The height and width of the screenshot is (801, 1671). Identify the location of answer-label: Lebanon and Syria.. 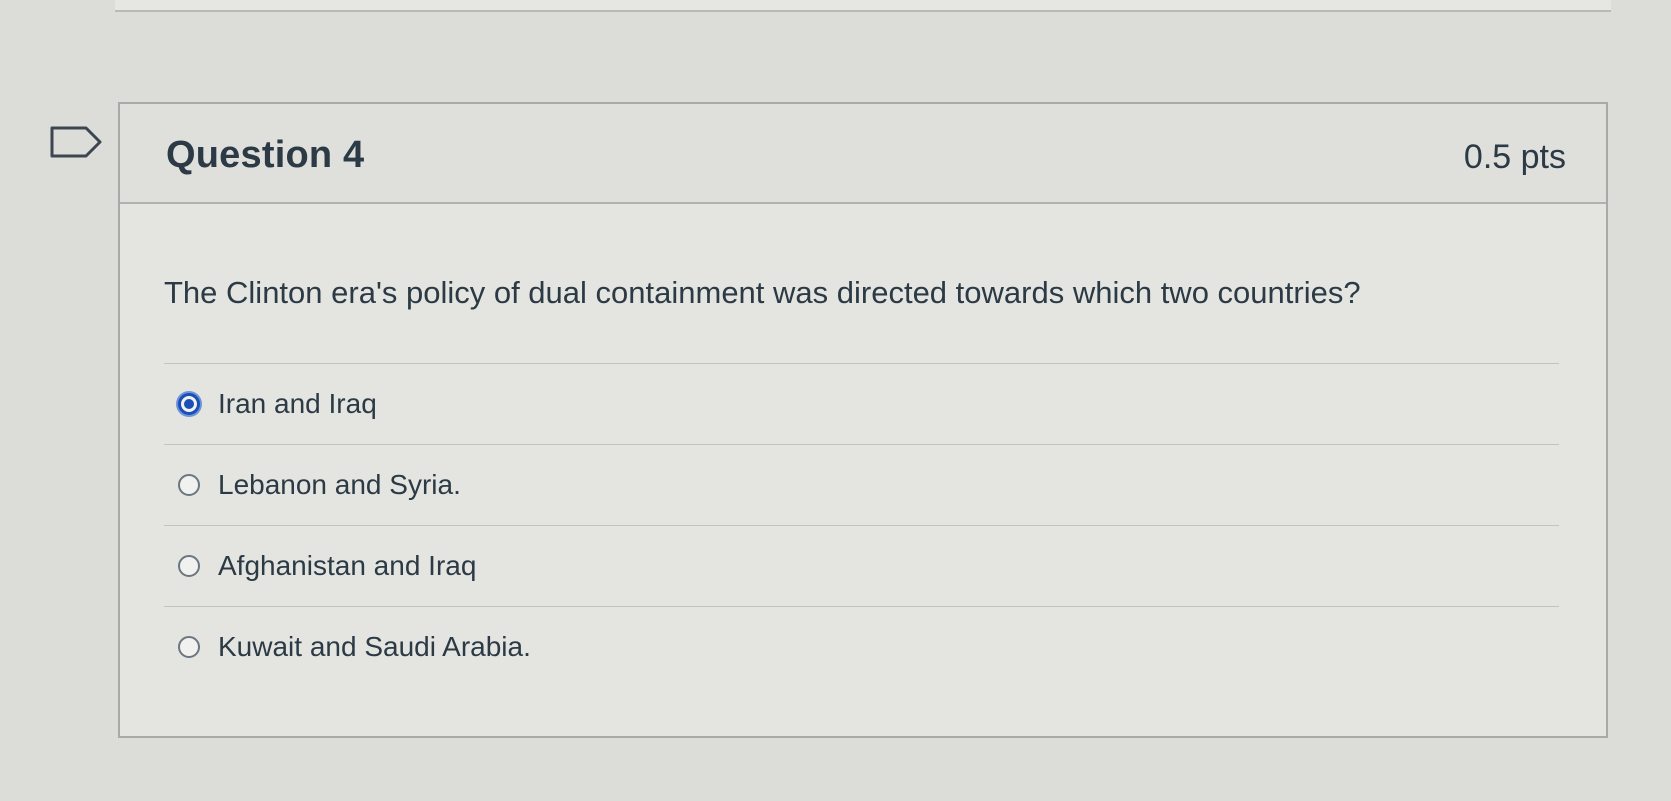
(339, 485).